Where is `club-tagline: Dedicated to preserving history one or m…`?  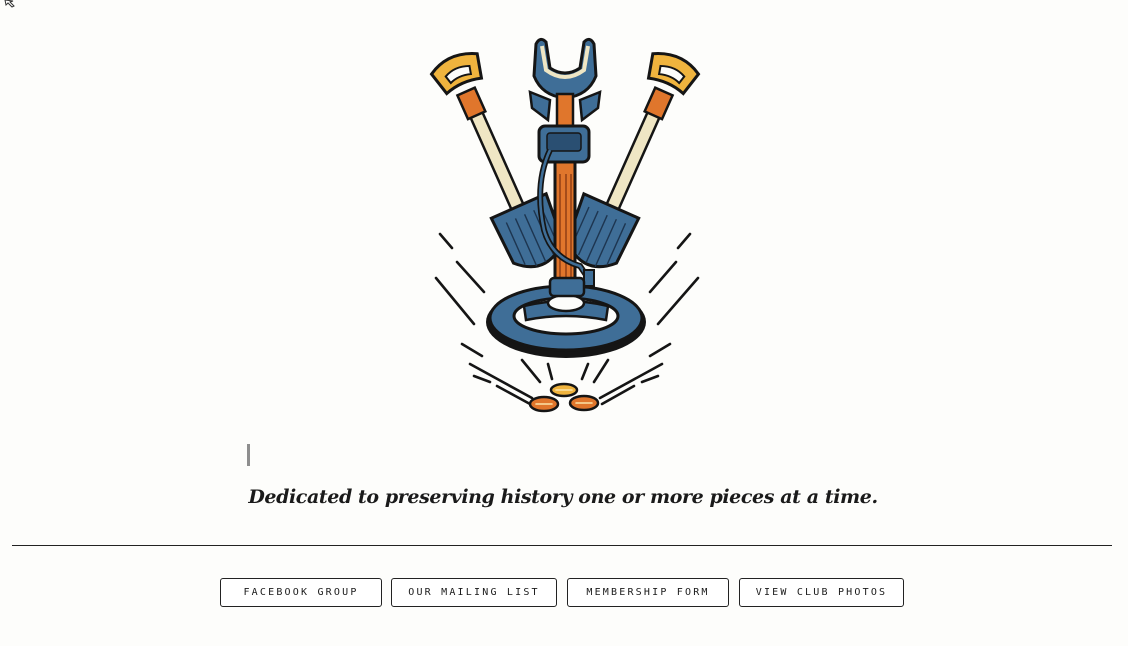 club-tagline: Dedicated to preserving history one or m… is located at coordinates (563, 497).